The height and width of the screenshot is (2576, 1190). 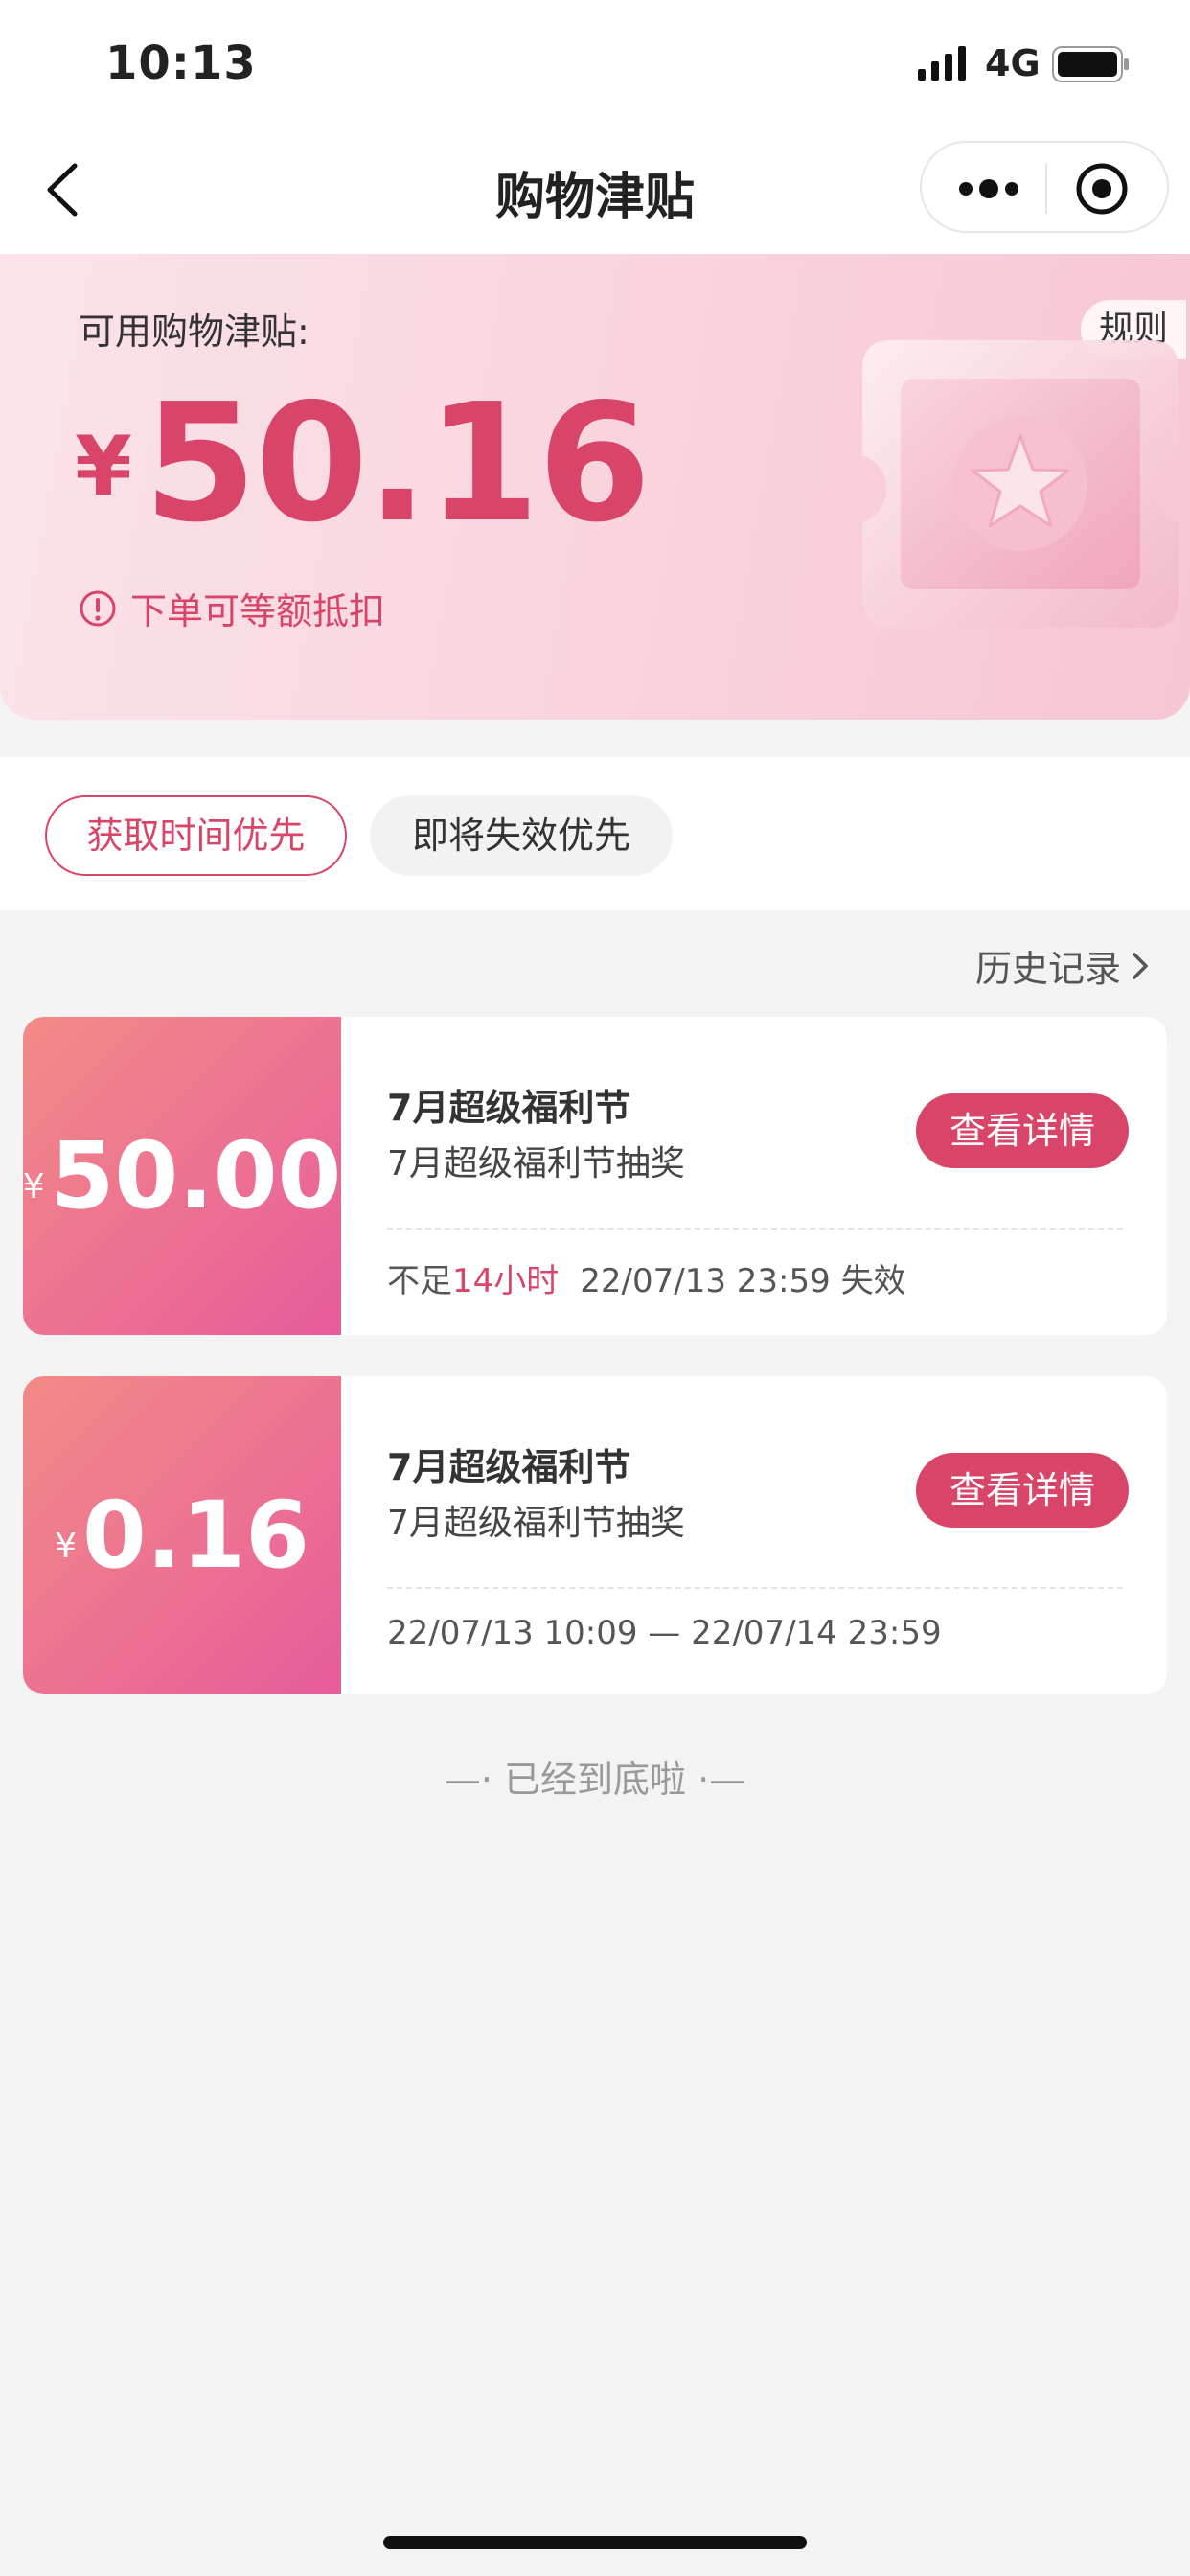 I want to click on close-target-icon, so click(x=1102, y=188).